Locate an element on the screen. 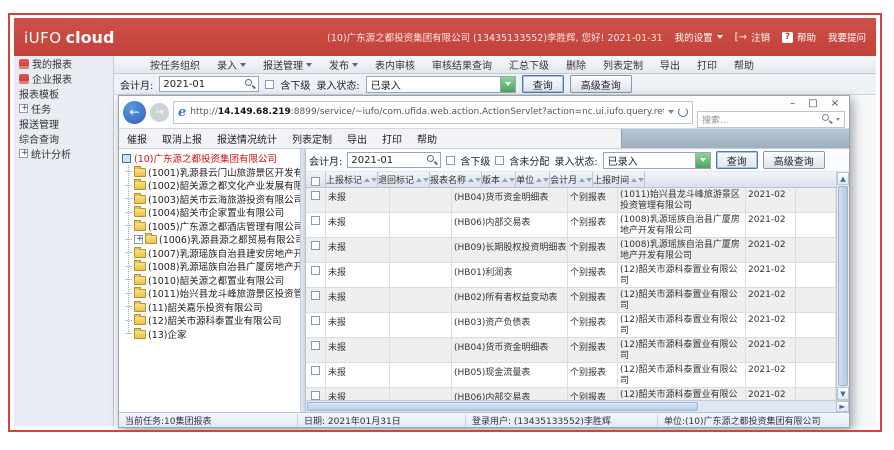  sidebar-item: 企业报表 is located at coordinates (63, 78).